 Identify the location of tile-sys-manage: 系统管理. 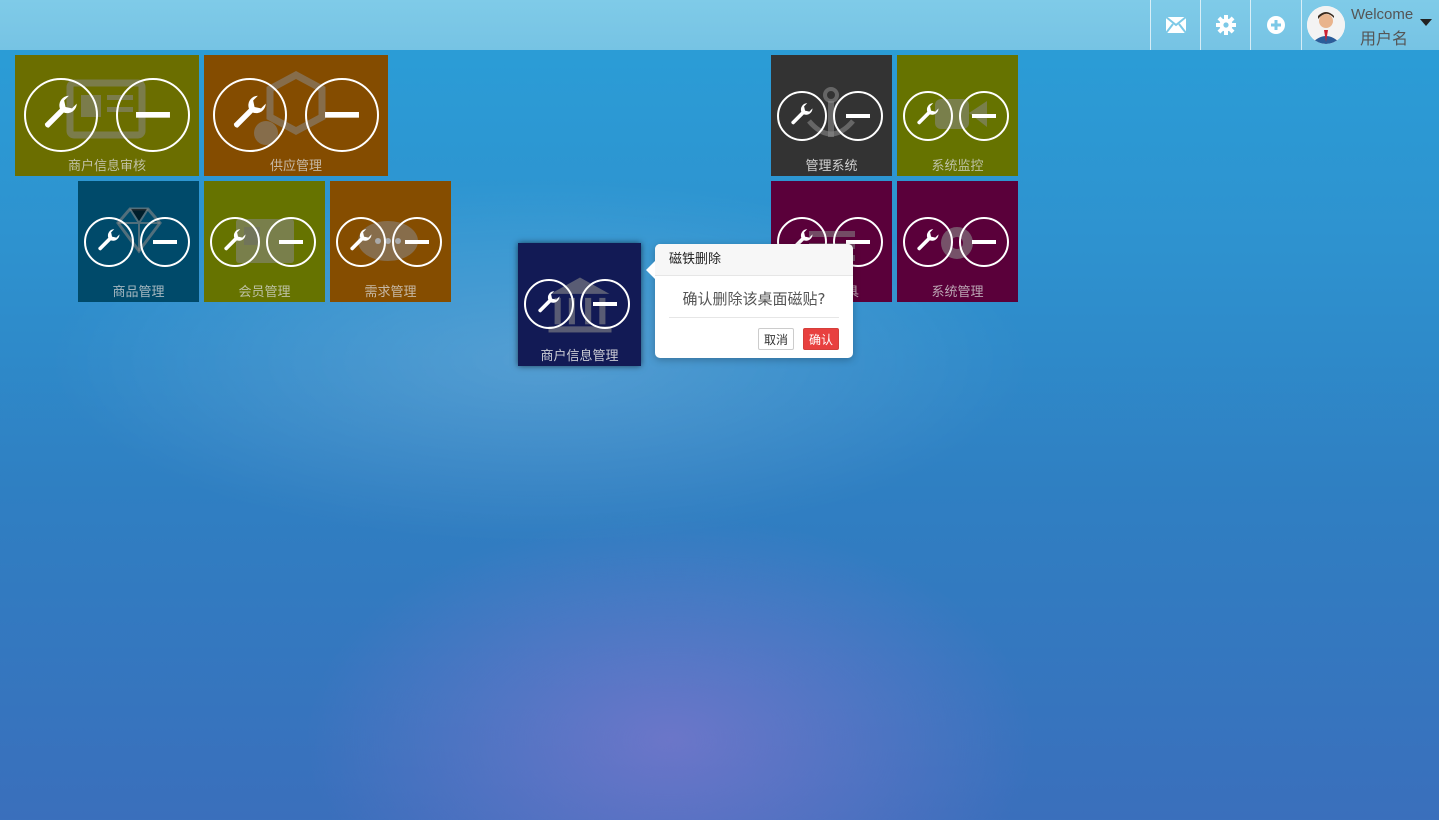
(957, 241).